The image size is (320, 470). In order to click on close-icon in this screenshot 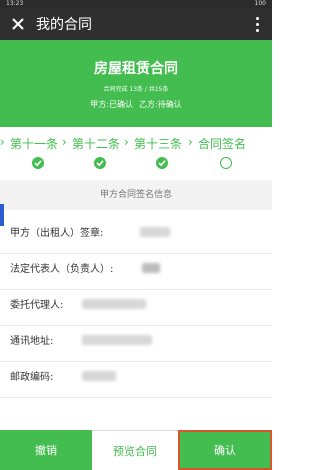, I will do `click(18, 24)`.